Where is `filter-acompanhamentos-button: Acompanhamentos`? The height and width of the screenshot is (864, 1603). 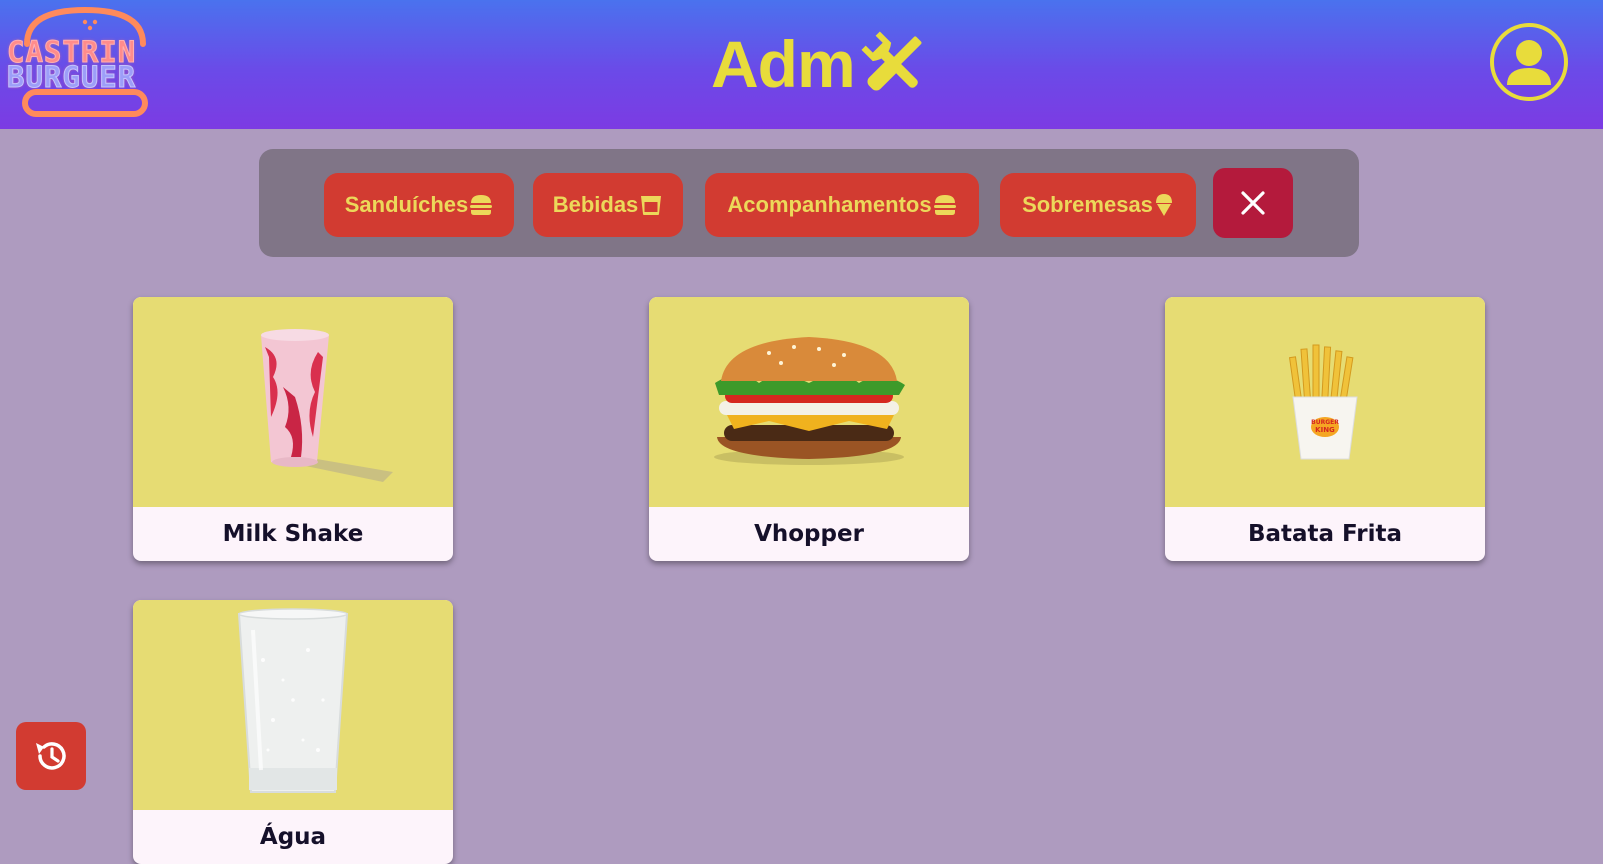
filter-acompanhamentos-button: Acompanhamentos is located at coordinates (842, 205).